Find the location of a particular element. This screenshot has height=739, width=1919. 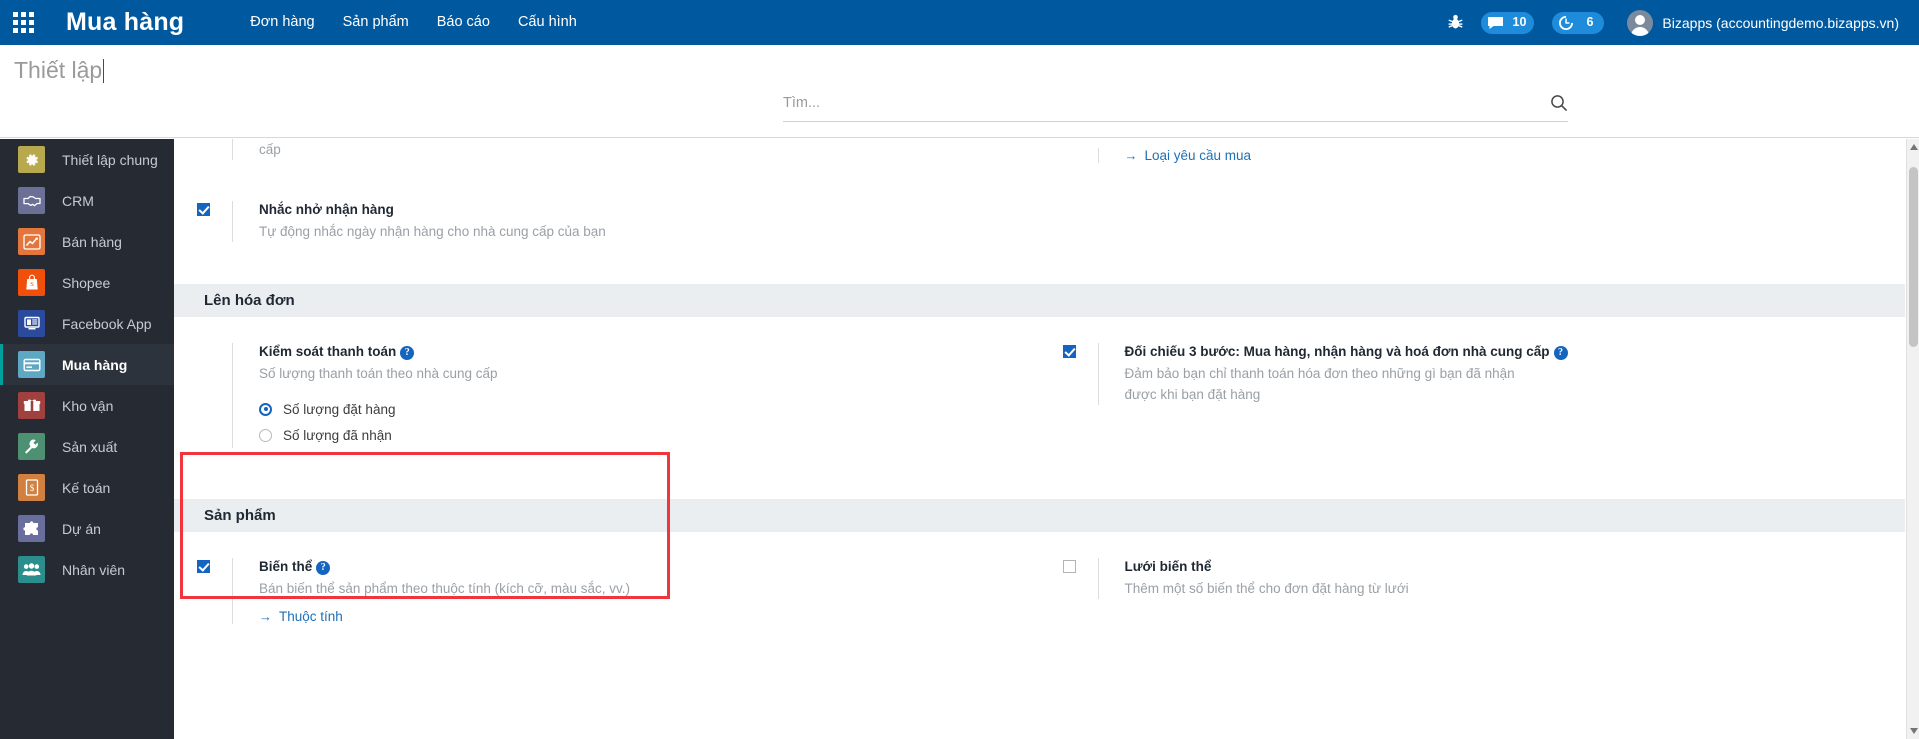

link-label: Thuộc tính is located at coordinates (311, 616).